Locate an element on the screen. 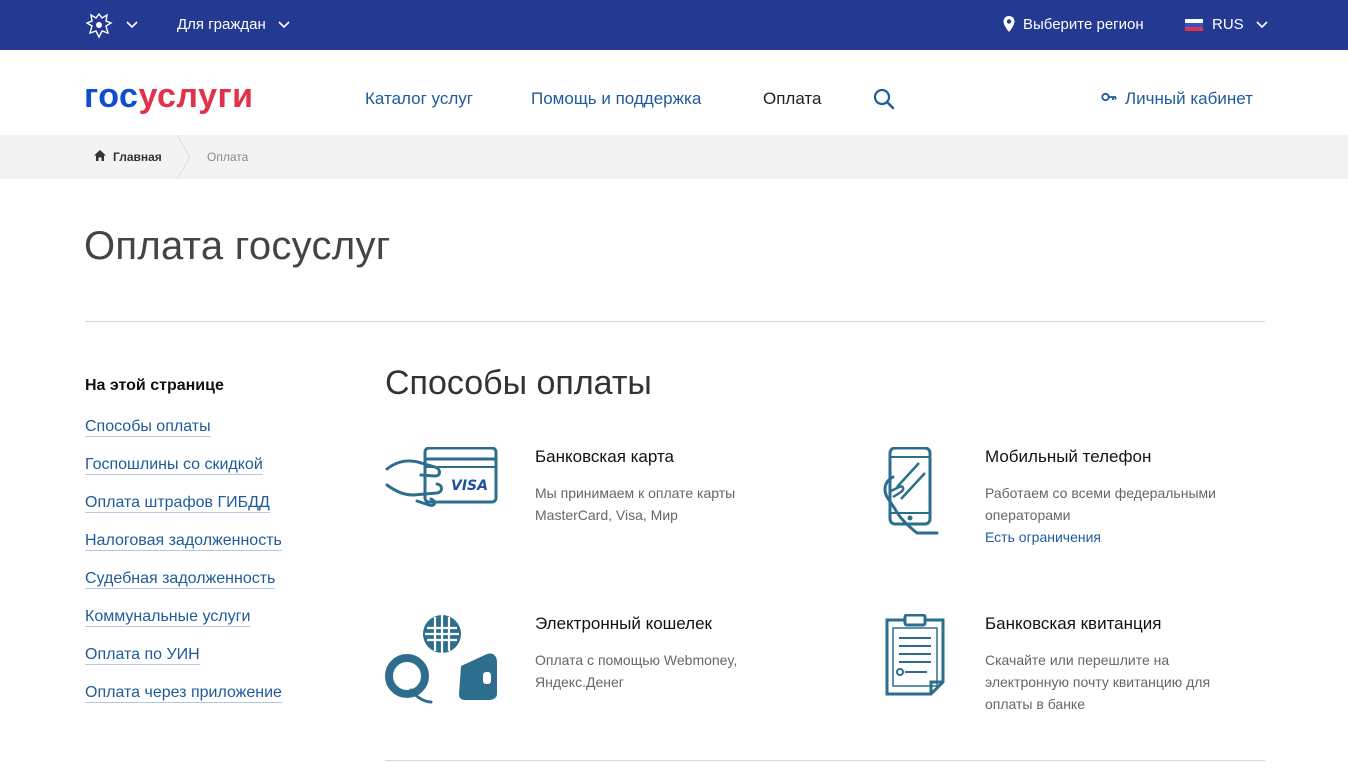 This screenshot has height=768, width=1348. logo-part-uslugi: услуги is located at coordinates (196, 96).